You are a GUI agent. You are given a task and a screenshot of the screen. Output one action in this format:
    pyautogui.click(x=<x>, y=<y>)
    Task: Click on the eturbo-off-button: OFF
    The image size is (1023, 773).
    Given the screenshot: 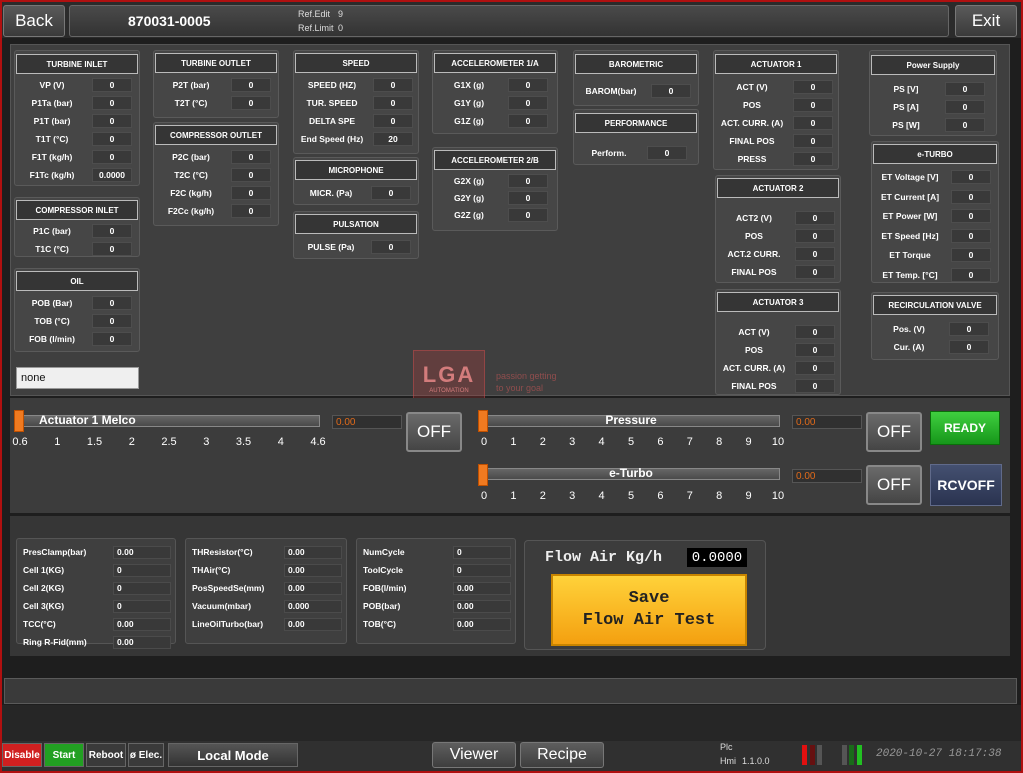 What is the action you would take?
    pyautogui.click(x=894, y=485)
    